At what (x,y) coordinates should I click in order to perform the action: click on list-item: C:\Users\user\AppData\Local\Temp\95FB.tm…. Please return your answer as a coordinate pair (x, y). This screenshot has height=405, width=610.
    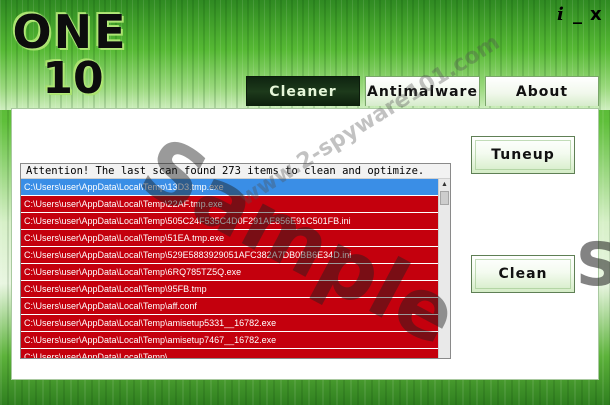
    Looking at the image, I should click on (229, 289).